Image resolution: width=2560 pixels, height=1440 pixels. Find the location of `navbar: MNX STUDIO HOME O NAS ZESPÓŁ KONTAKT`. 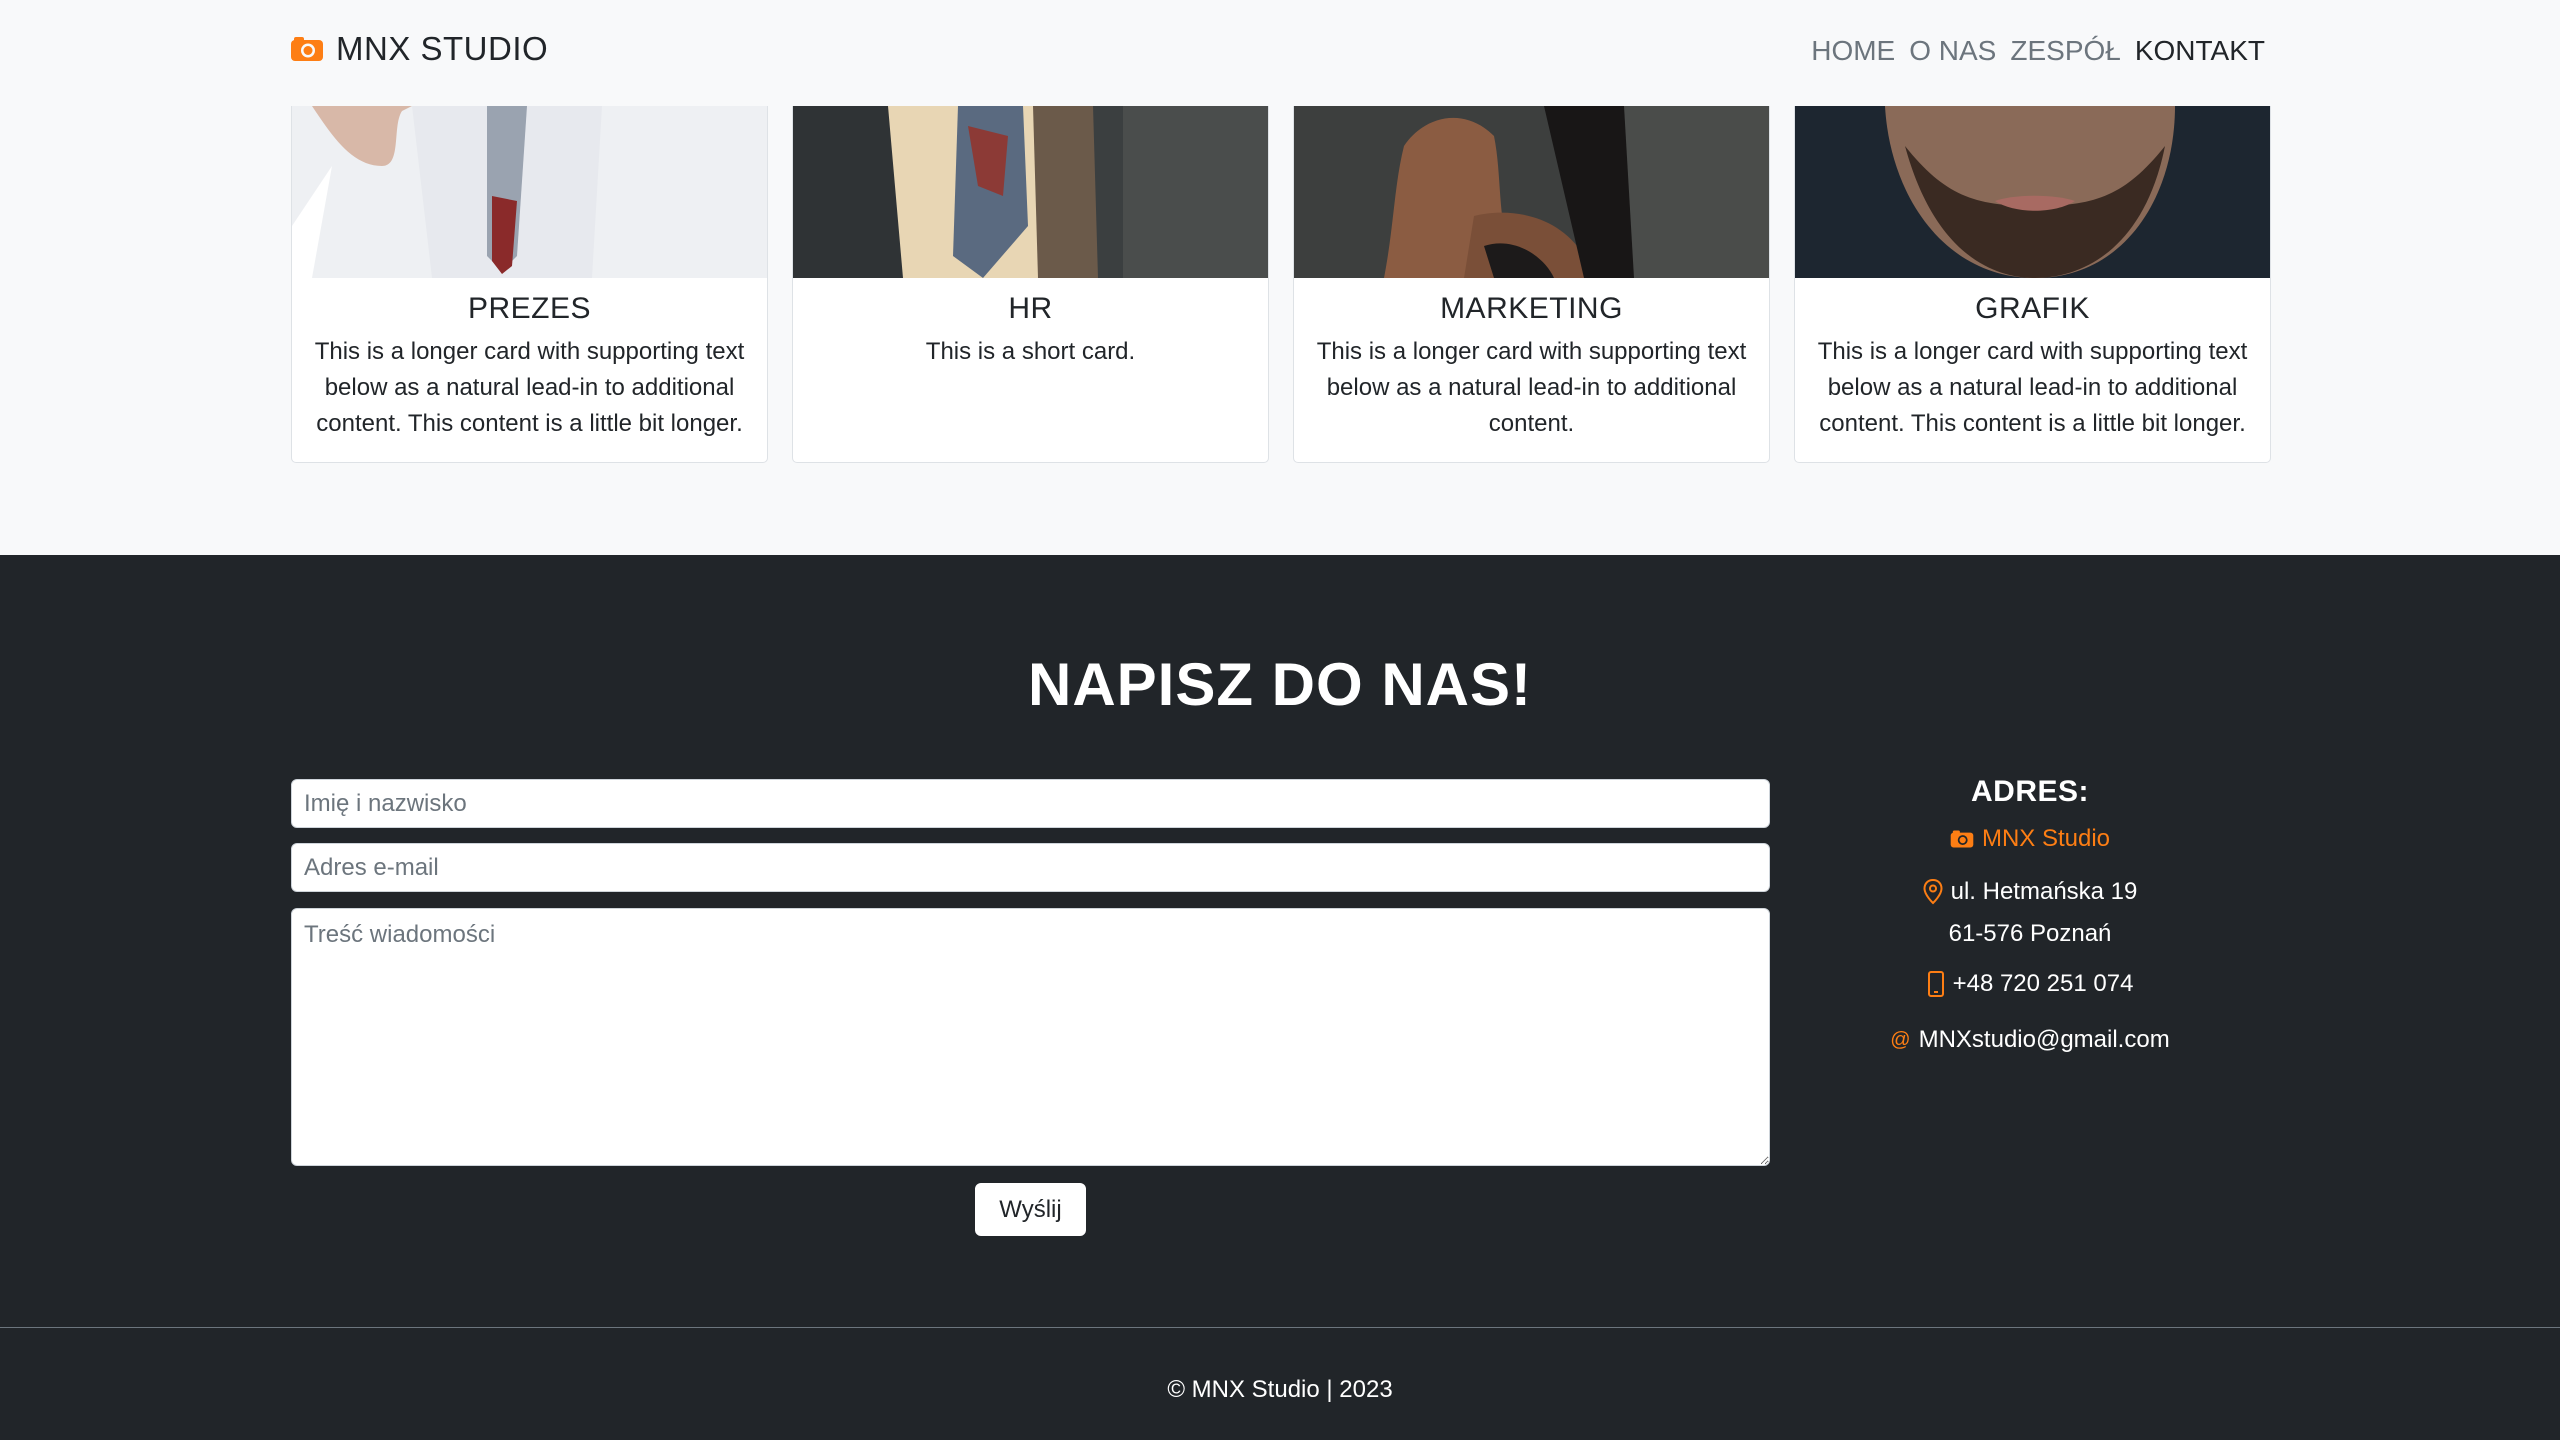

navbar: MNX STUDIO HOME O NAS ZESPÓŁ KONTAKT is located at coordinates (1280, 53).